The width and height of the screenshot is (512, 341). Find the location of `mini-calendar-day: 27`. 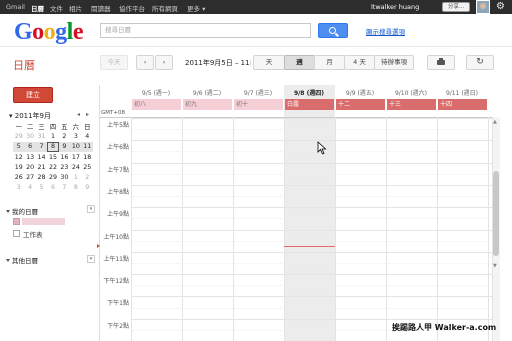

mini-calendar-day: 27 is located at coordinates (29, 177).